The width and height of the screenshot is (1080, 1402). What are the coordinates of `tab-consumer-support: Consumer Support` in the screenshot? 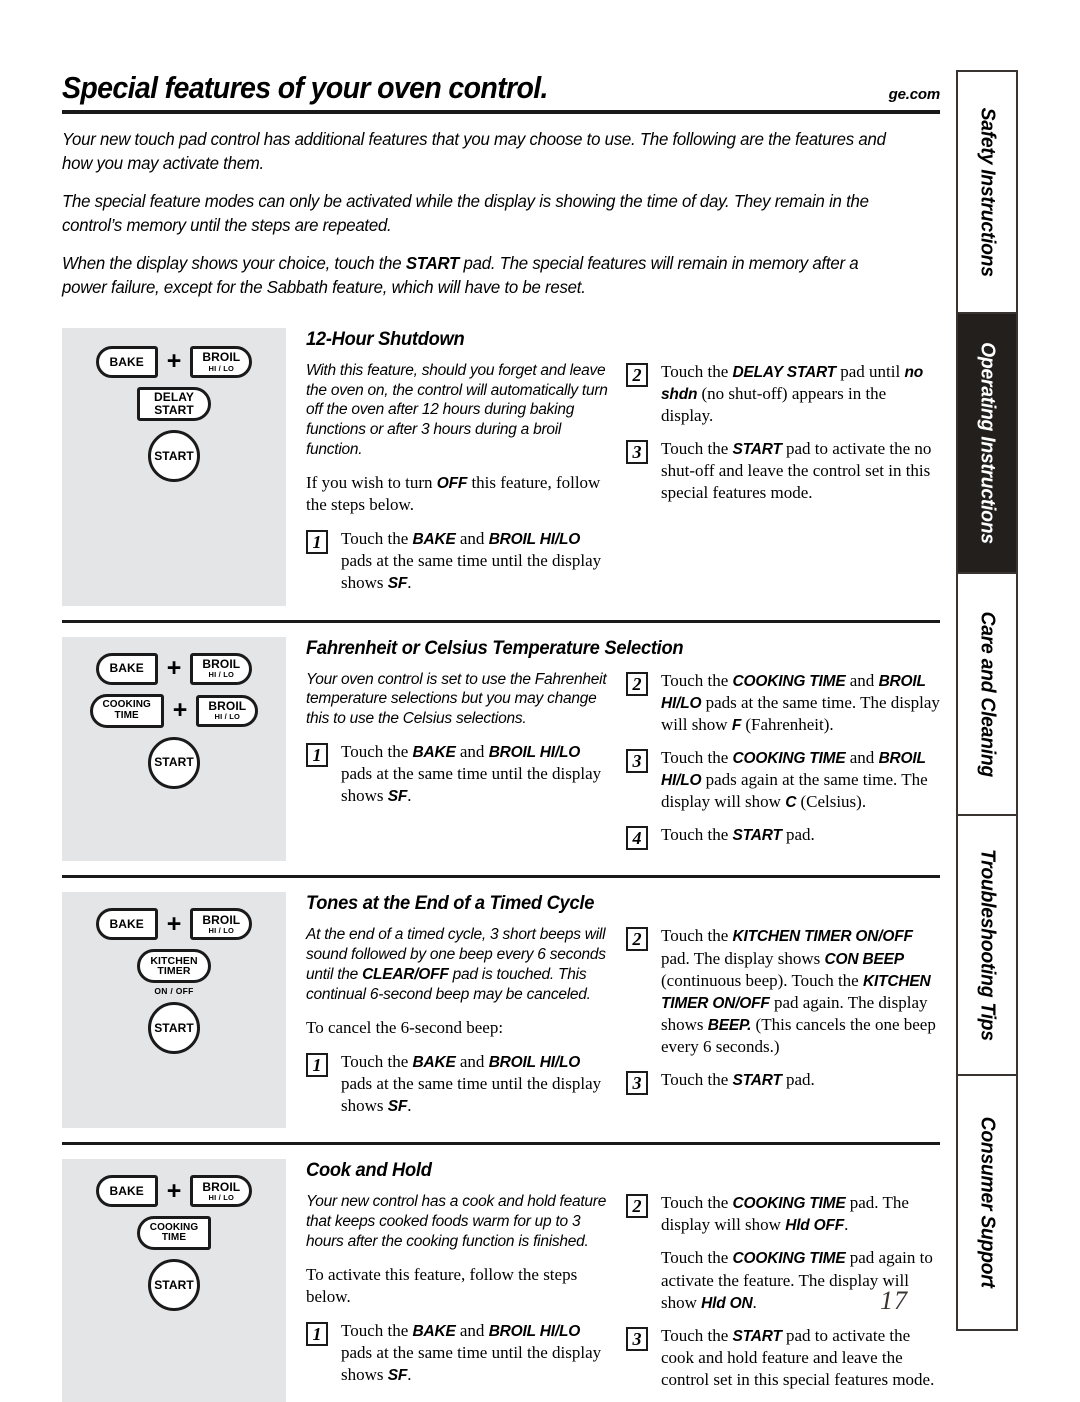 It's located at (987, 1202).